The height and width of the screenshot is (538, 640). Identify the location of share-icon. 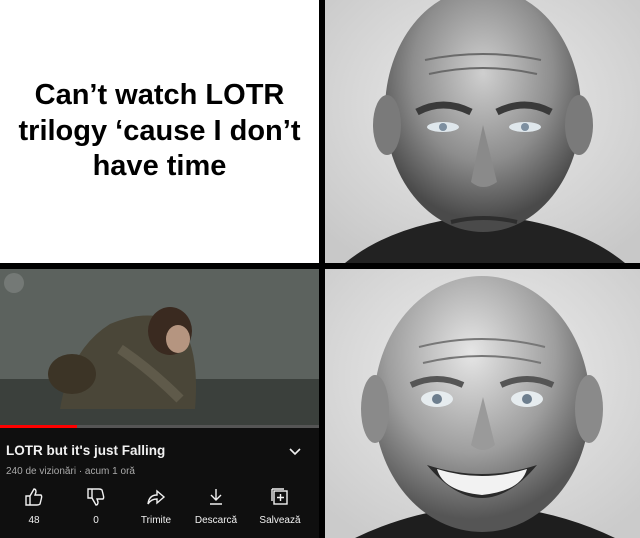
(156, 497).